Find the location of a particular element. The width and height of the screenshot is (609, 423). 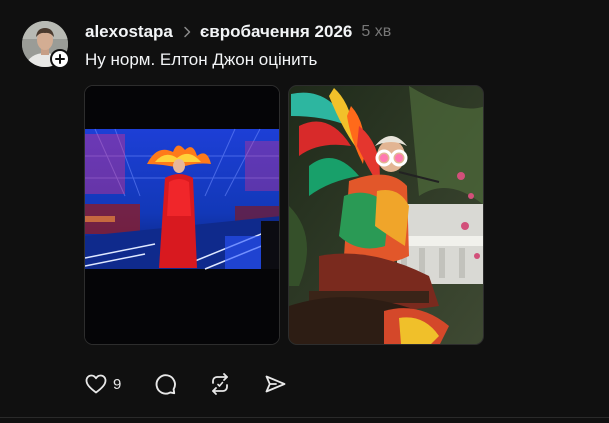

comment-icon is located at coordinates (166, 384).